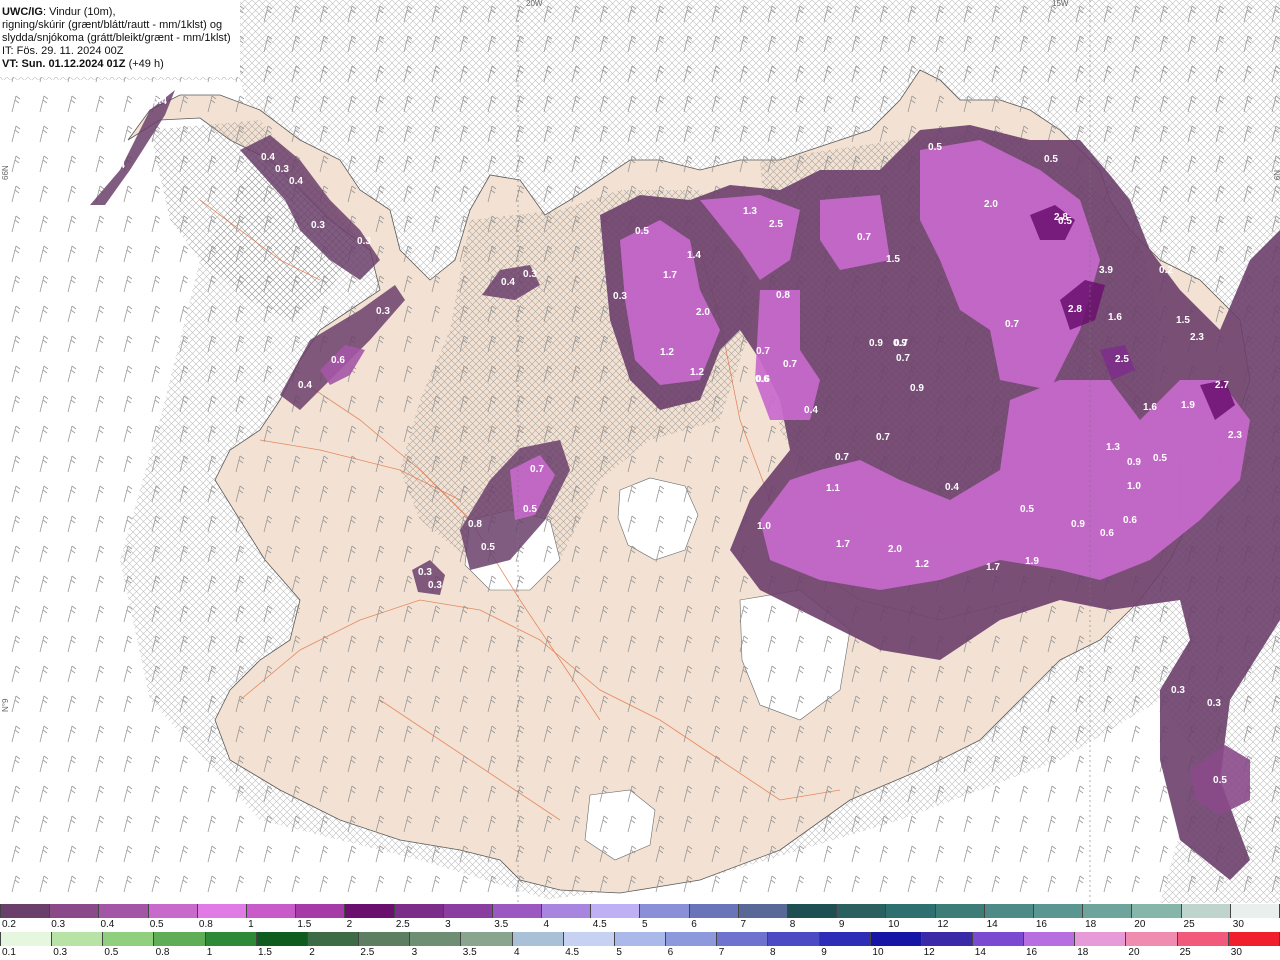  Describe the element at coordinates (209, 952) in the screenshot. I see `legend-rain-label: 1` at that location.